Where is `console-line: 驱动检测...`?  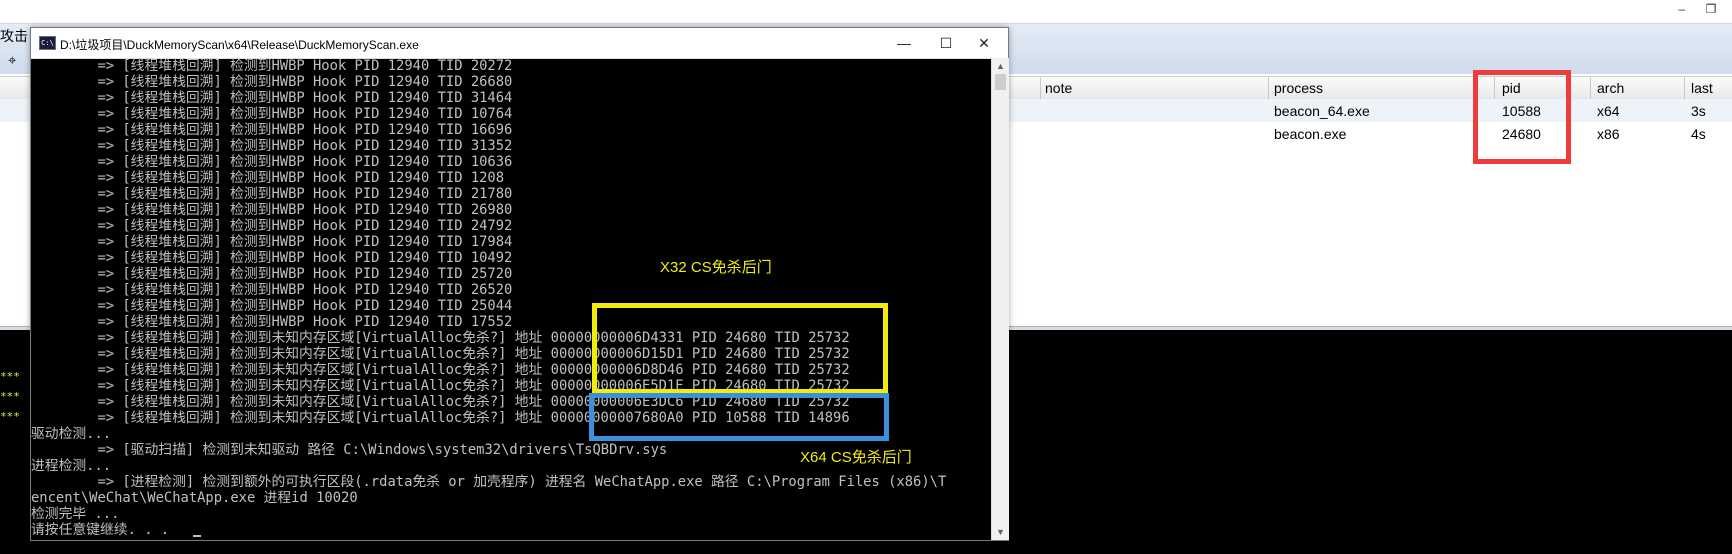
console-line: 驱动检测... is located at coordinates (71, 434).